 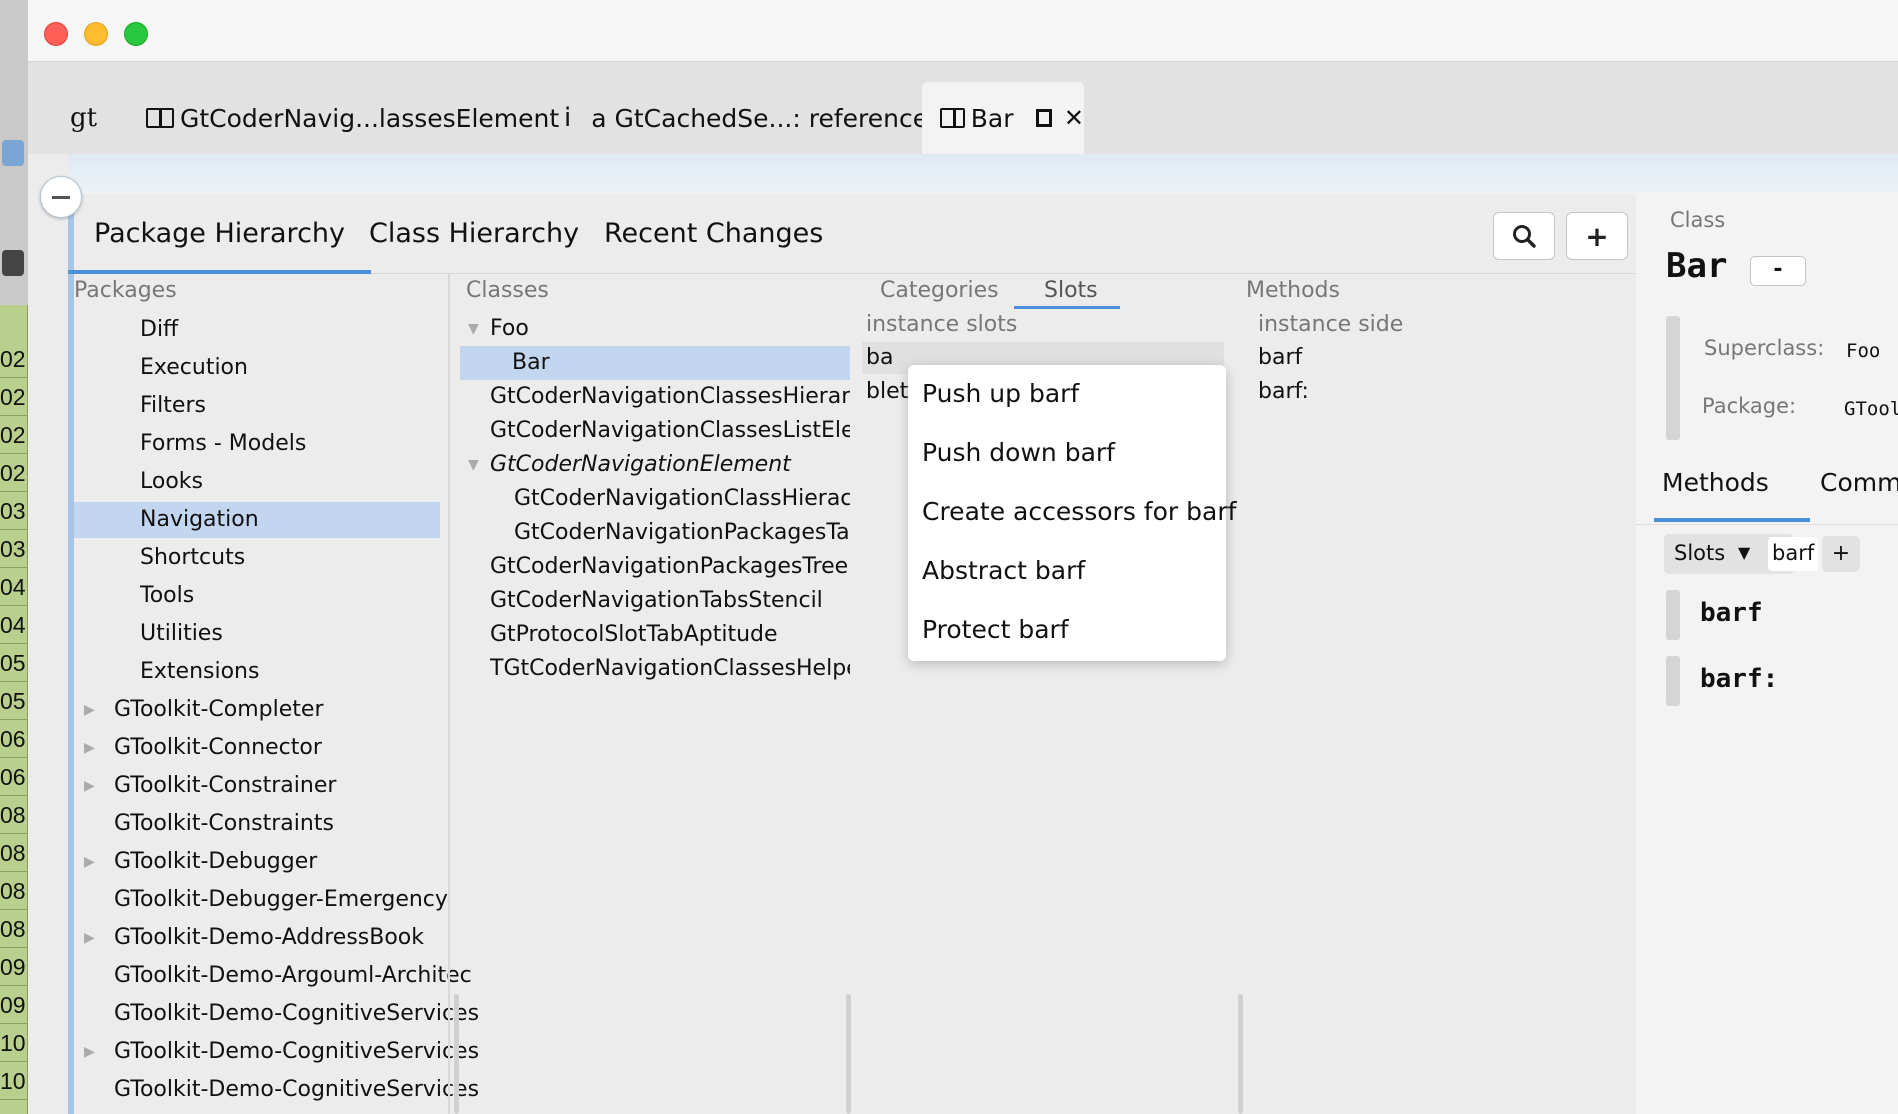 I want to click on menu-item-push-down: Push down barf, so click(x=1018, y=452).